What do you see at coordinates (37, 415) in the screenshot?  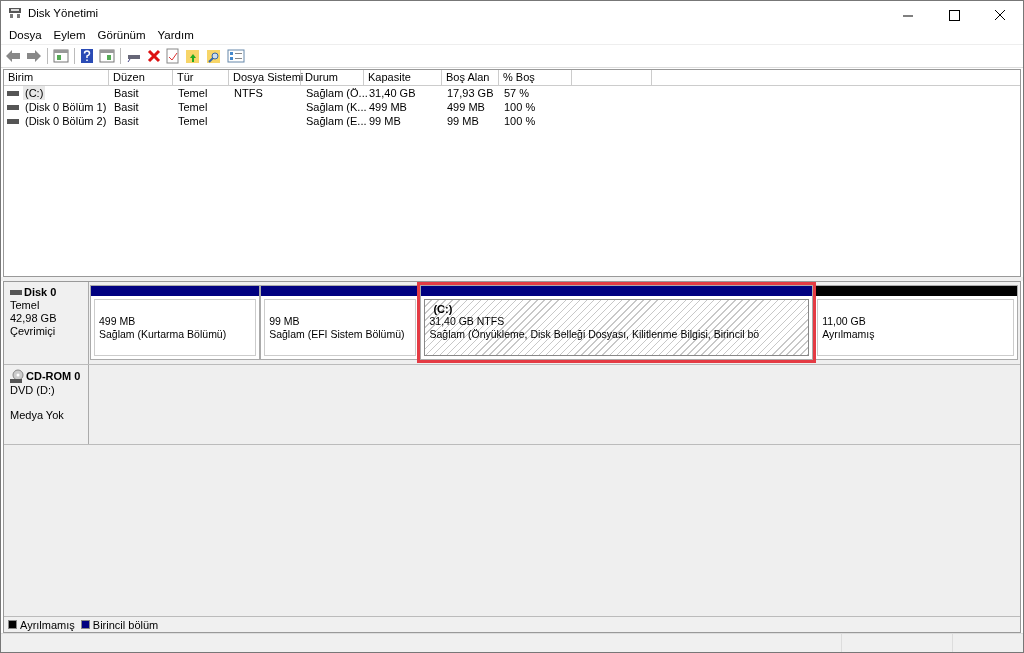 I see `disk-detail: Medya Yok` at bounding box center [37, 415].